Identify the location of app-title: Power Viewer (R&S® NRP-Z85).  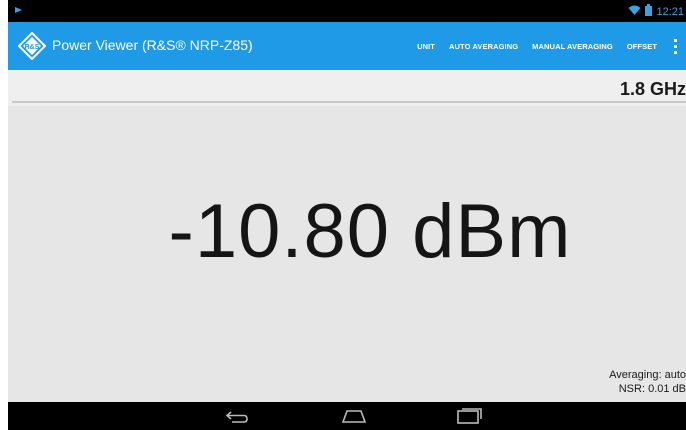
(152, 45).